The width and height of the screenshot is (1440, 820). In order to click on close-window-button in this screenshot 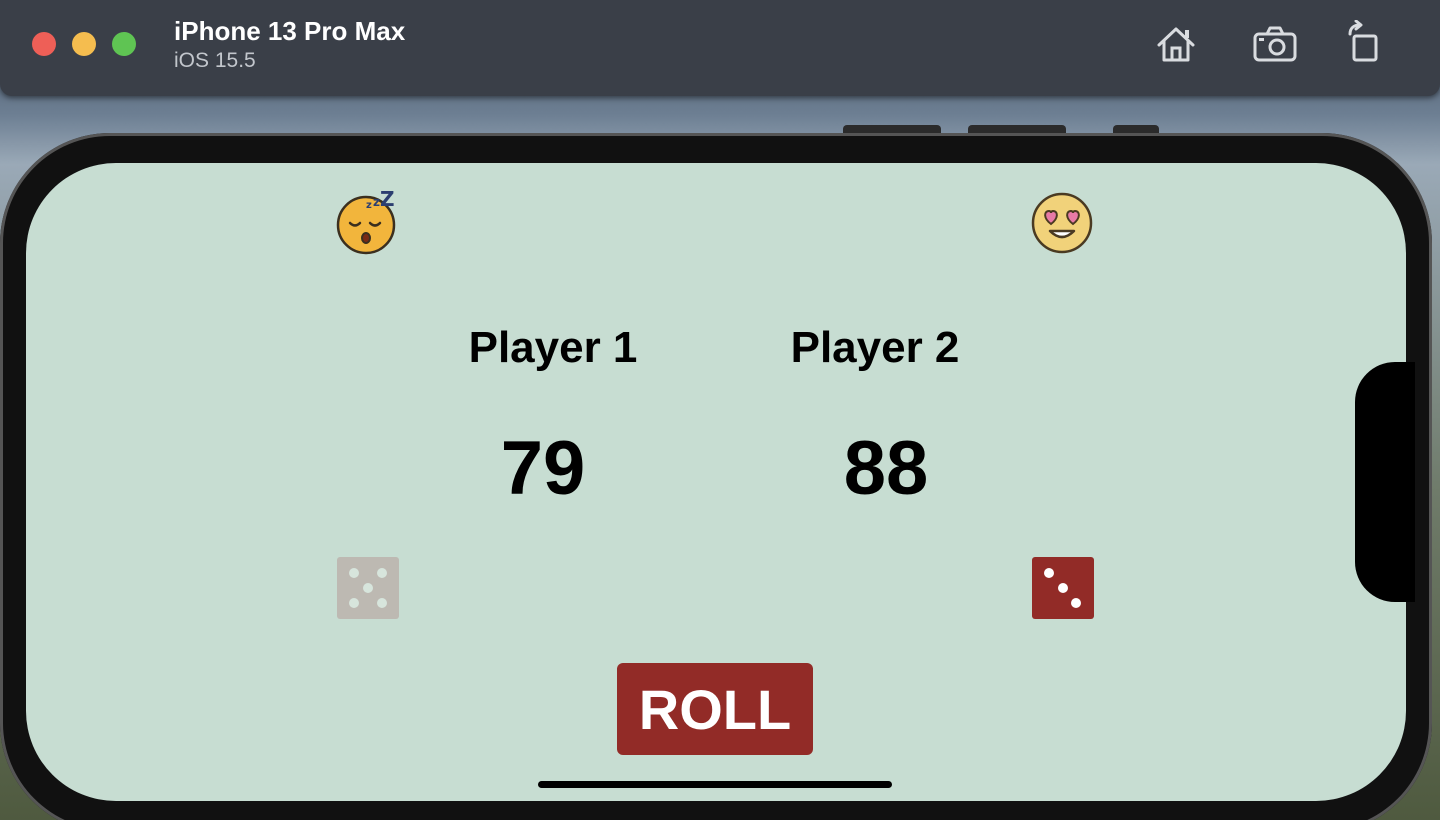, I will do `click(44, 44)`.